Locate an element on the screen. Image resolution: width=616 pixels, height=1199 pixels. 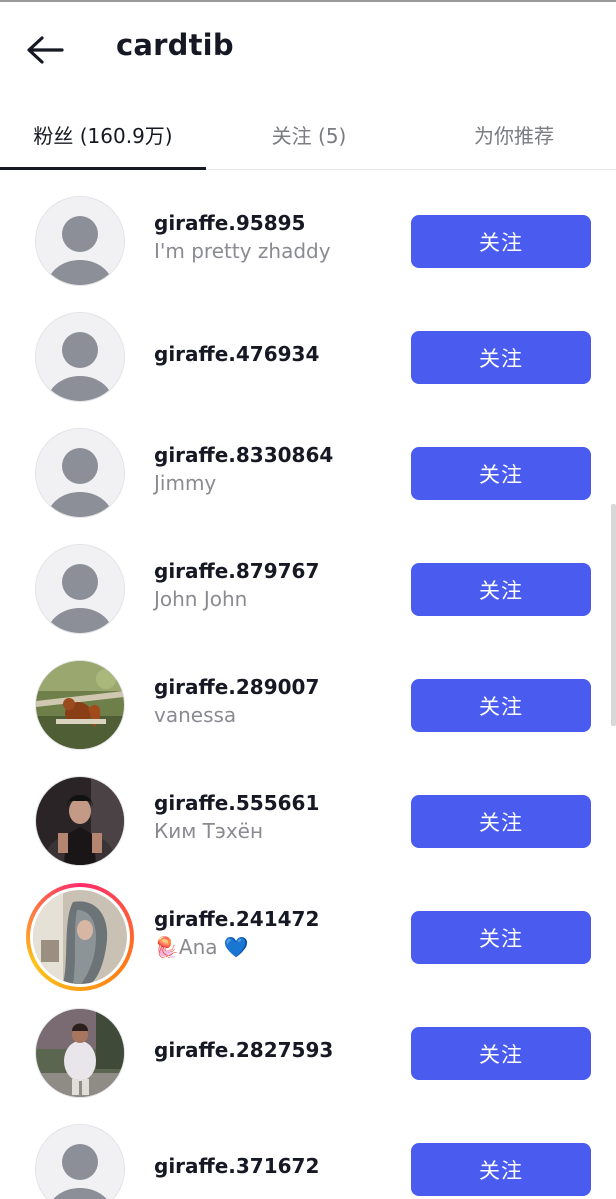
username: giraffe.555661 is located at coordinates (274, 803).